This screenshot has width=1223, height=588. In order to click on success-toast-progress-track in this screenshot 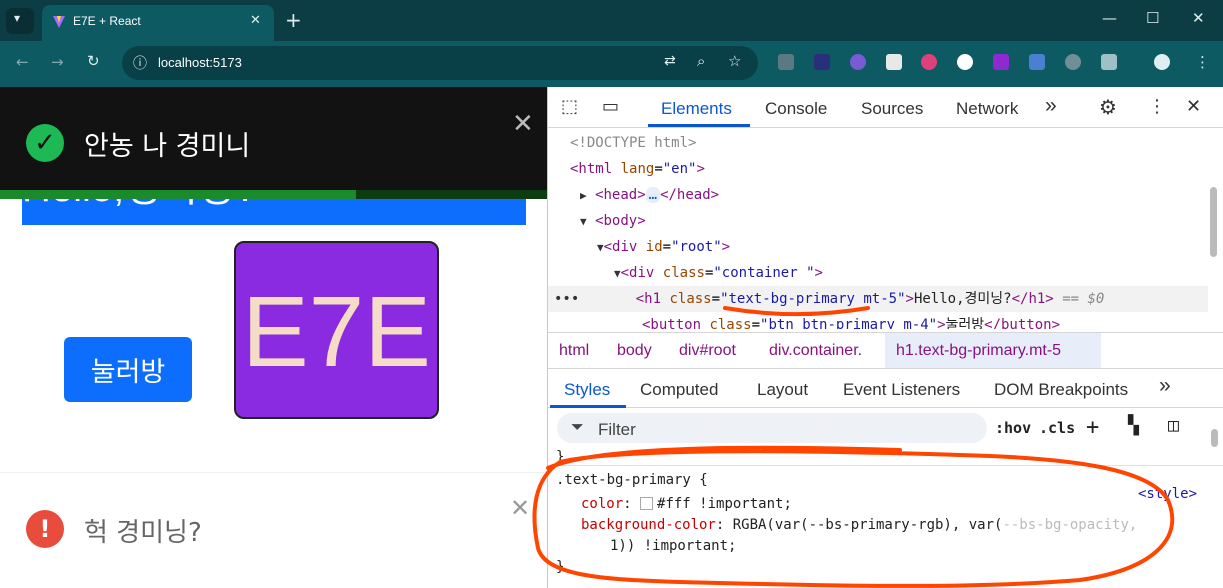, I will do `click(273, 194)`.